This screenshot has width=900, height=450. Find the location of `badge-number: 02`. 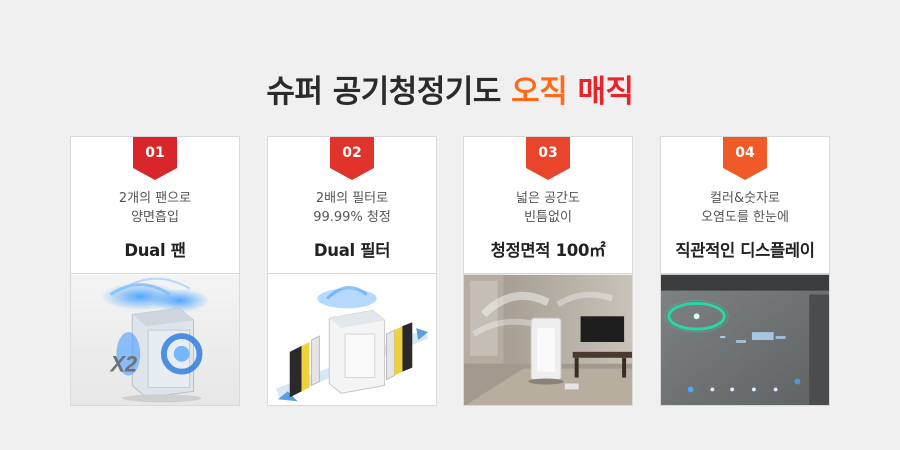

badge-number: 02 is located at coordinates (352, 153).